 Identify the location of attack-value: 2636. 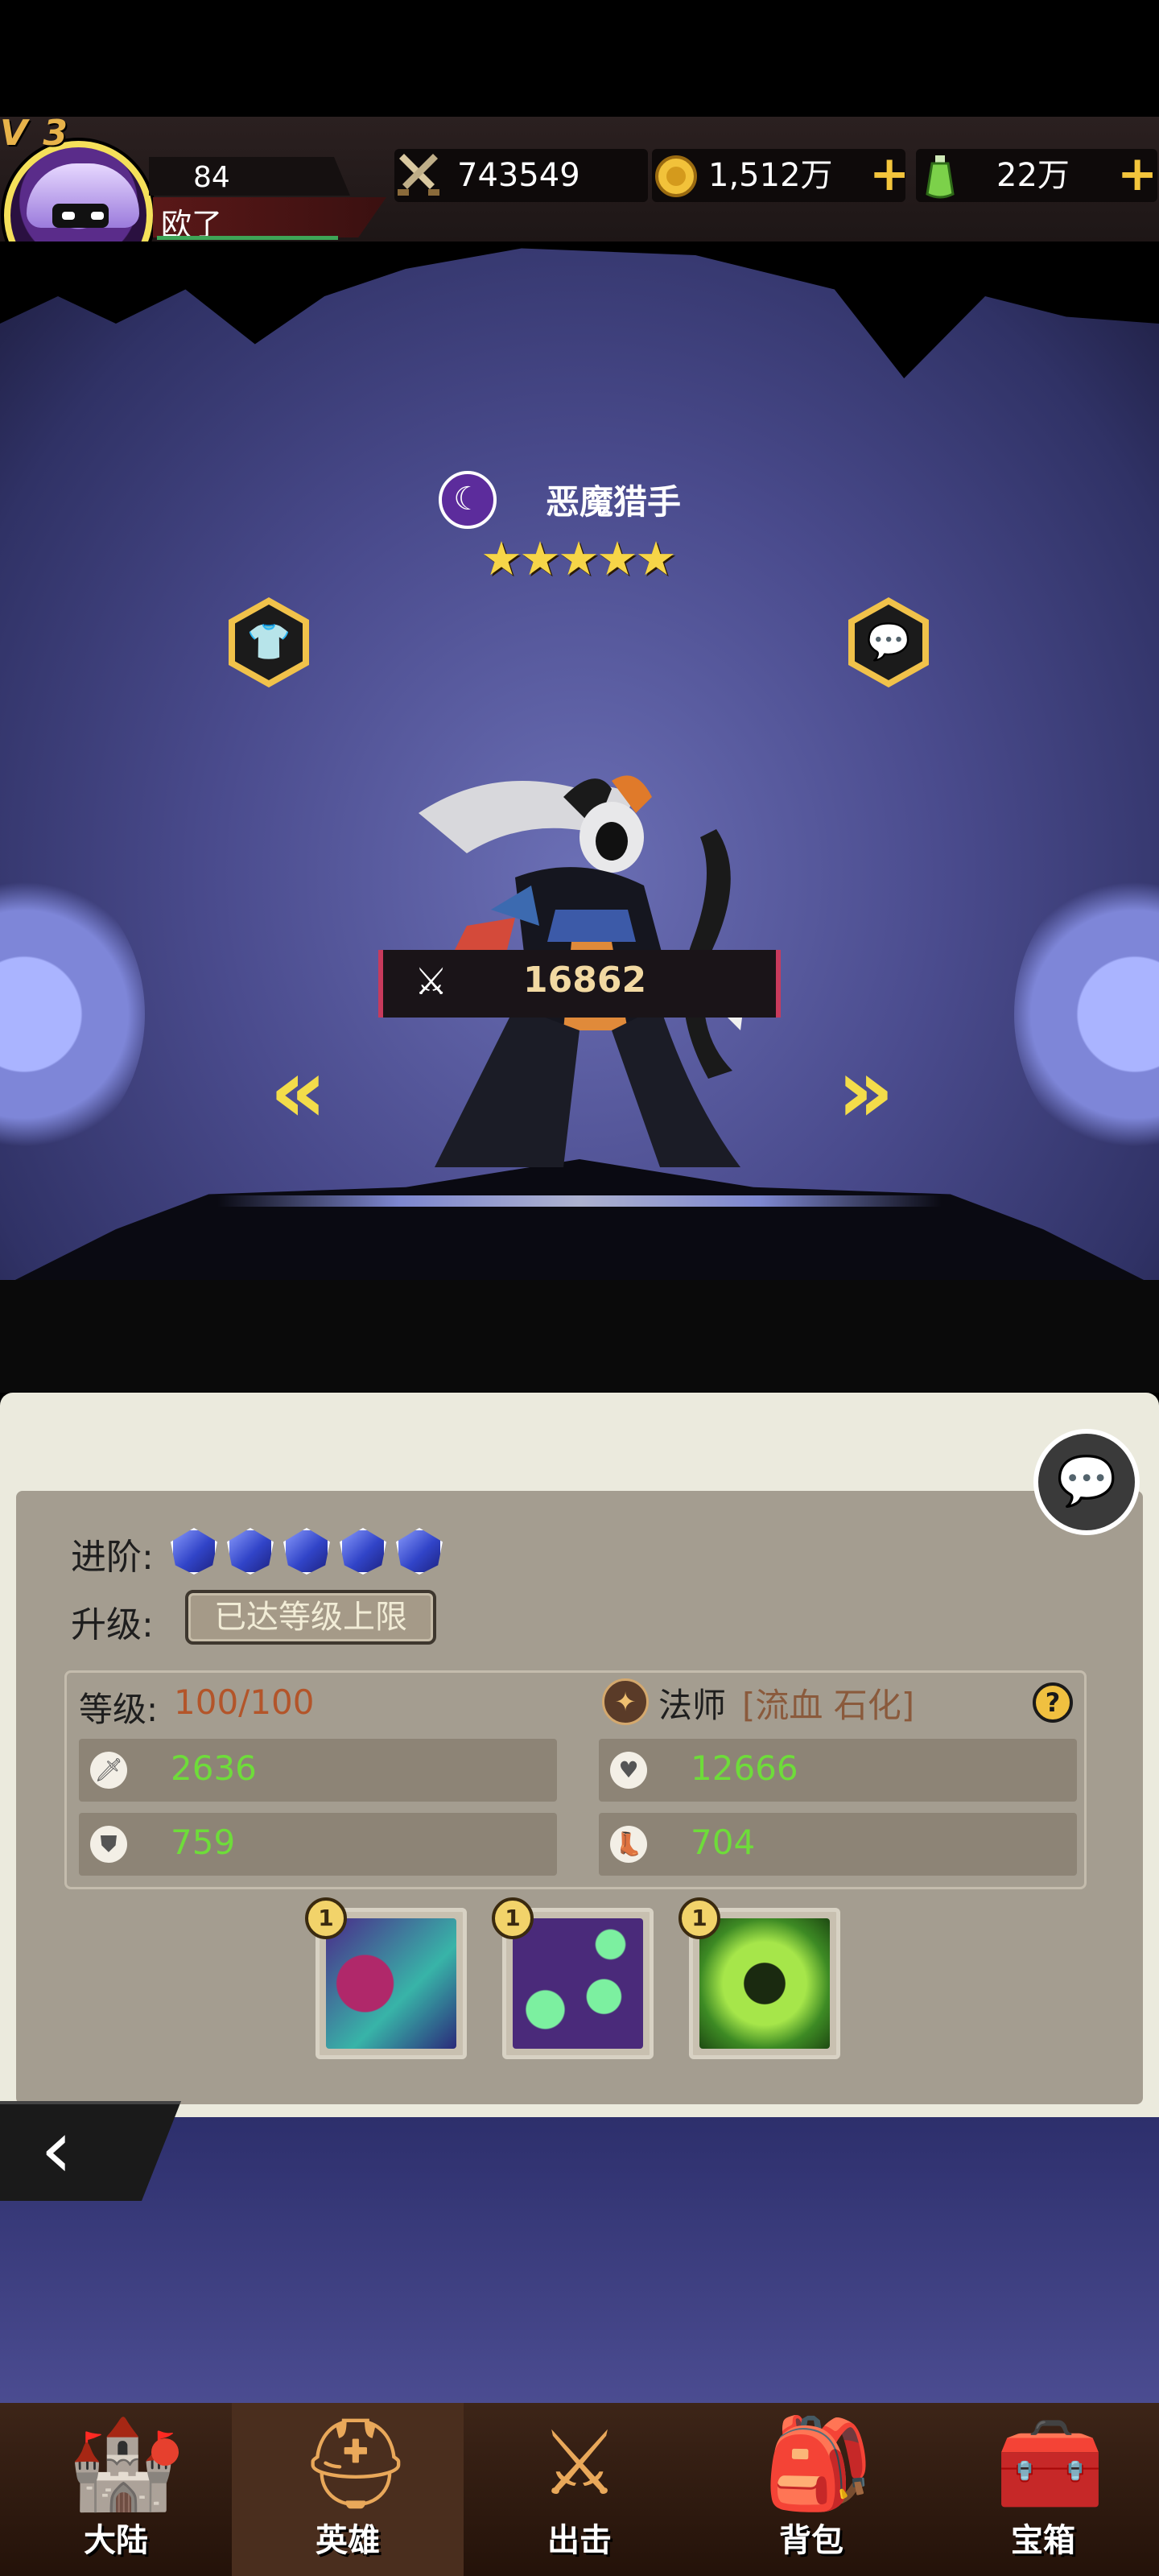
(214, 1768).